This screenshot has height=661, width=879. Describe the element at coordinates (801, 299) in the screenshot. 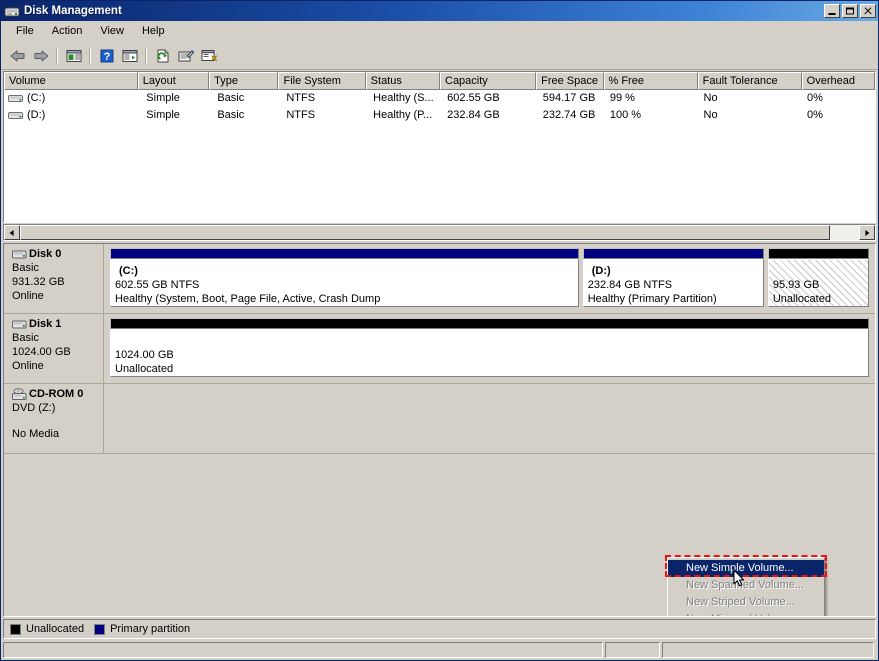

I see `partition-unallocated-status: Unallocated` at that location.